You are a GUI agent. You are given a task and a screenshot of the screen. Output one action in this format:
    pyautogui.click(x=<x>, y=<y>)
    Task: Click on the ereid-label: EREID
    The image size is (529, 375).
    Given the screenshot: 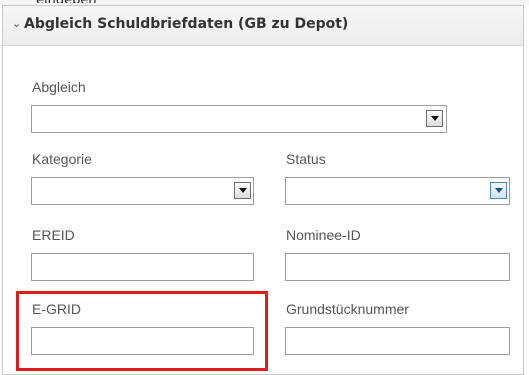 What is the action you would take?
    pyautogui.click(x=53, y=235)
    